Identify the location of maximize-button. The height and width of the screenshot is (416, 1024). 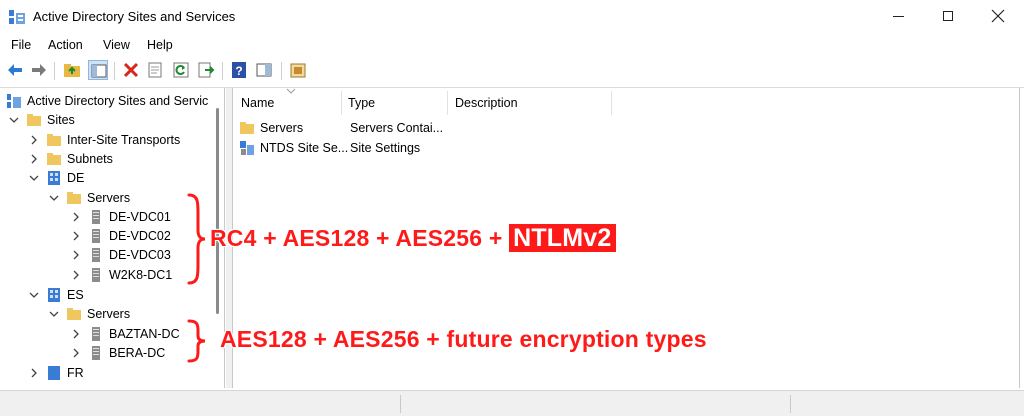
(949, 16).